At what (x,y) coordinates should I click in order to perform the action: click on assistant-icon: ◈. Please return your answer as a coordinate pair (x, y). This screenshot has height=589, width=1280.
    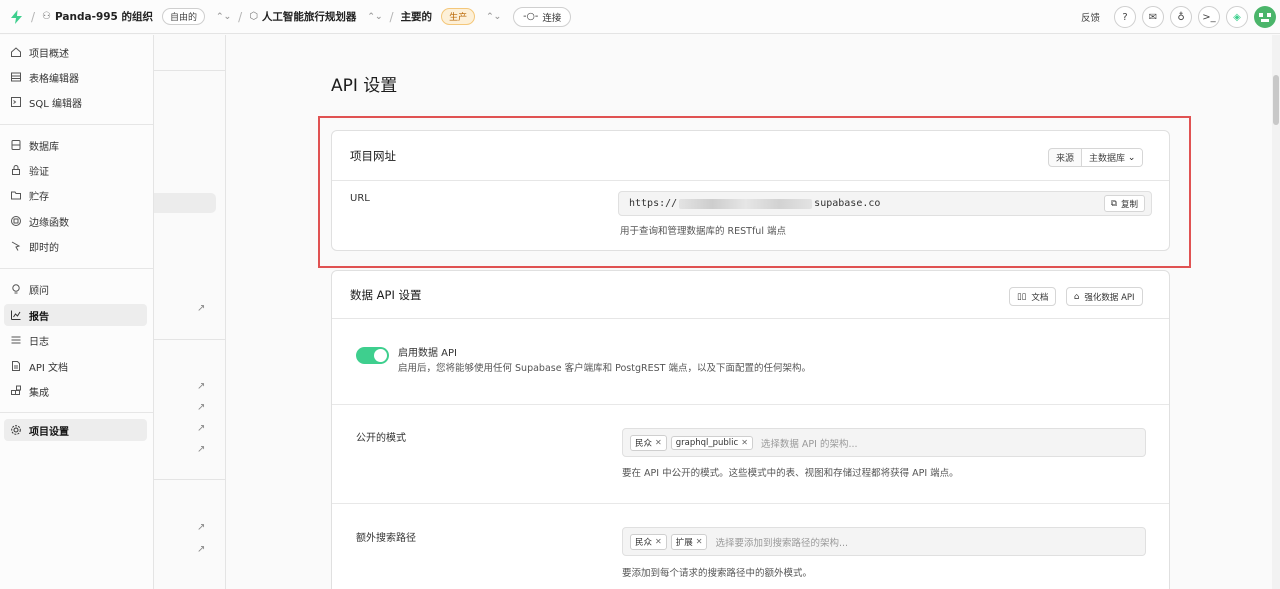
    Looking at the image, I should click on (1237, 17).